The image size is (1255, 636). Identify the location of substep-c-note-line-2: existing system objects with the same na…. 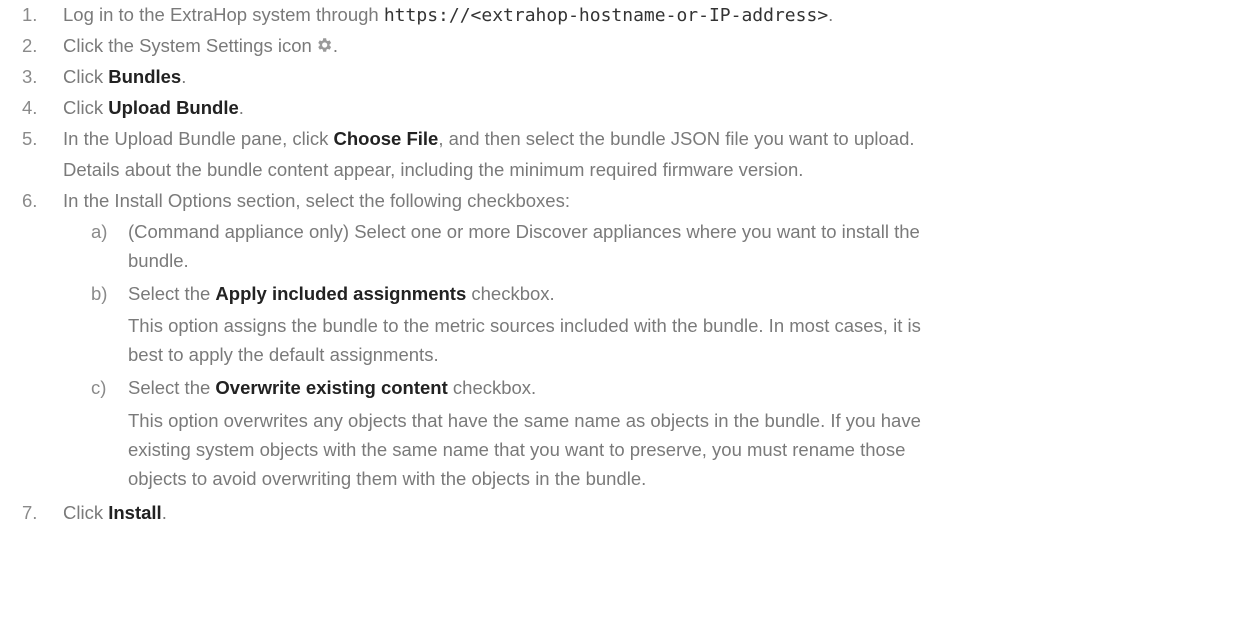
(517, 449).